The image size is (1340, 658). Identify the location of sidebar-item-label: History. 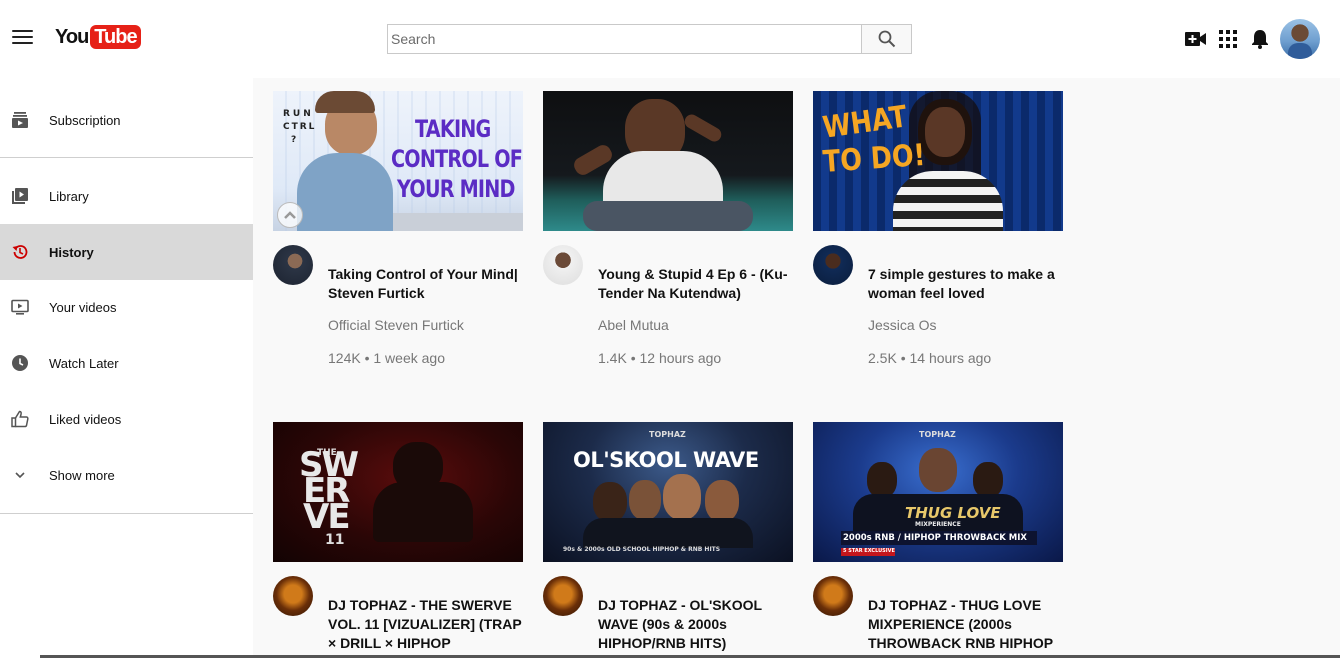
(71, 252).